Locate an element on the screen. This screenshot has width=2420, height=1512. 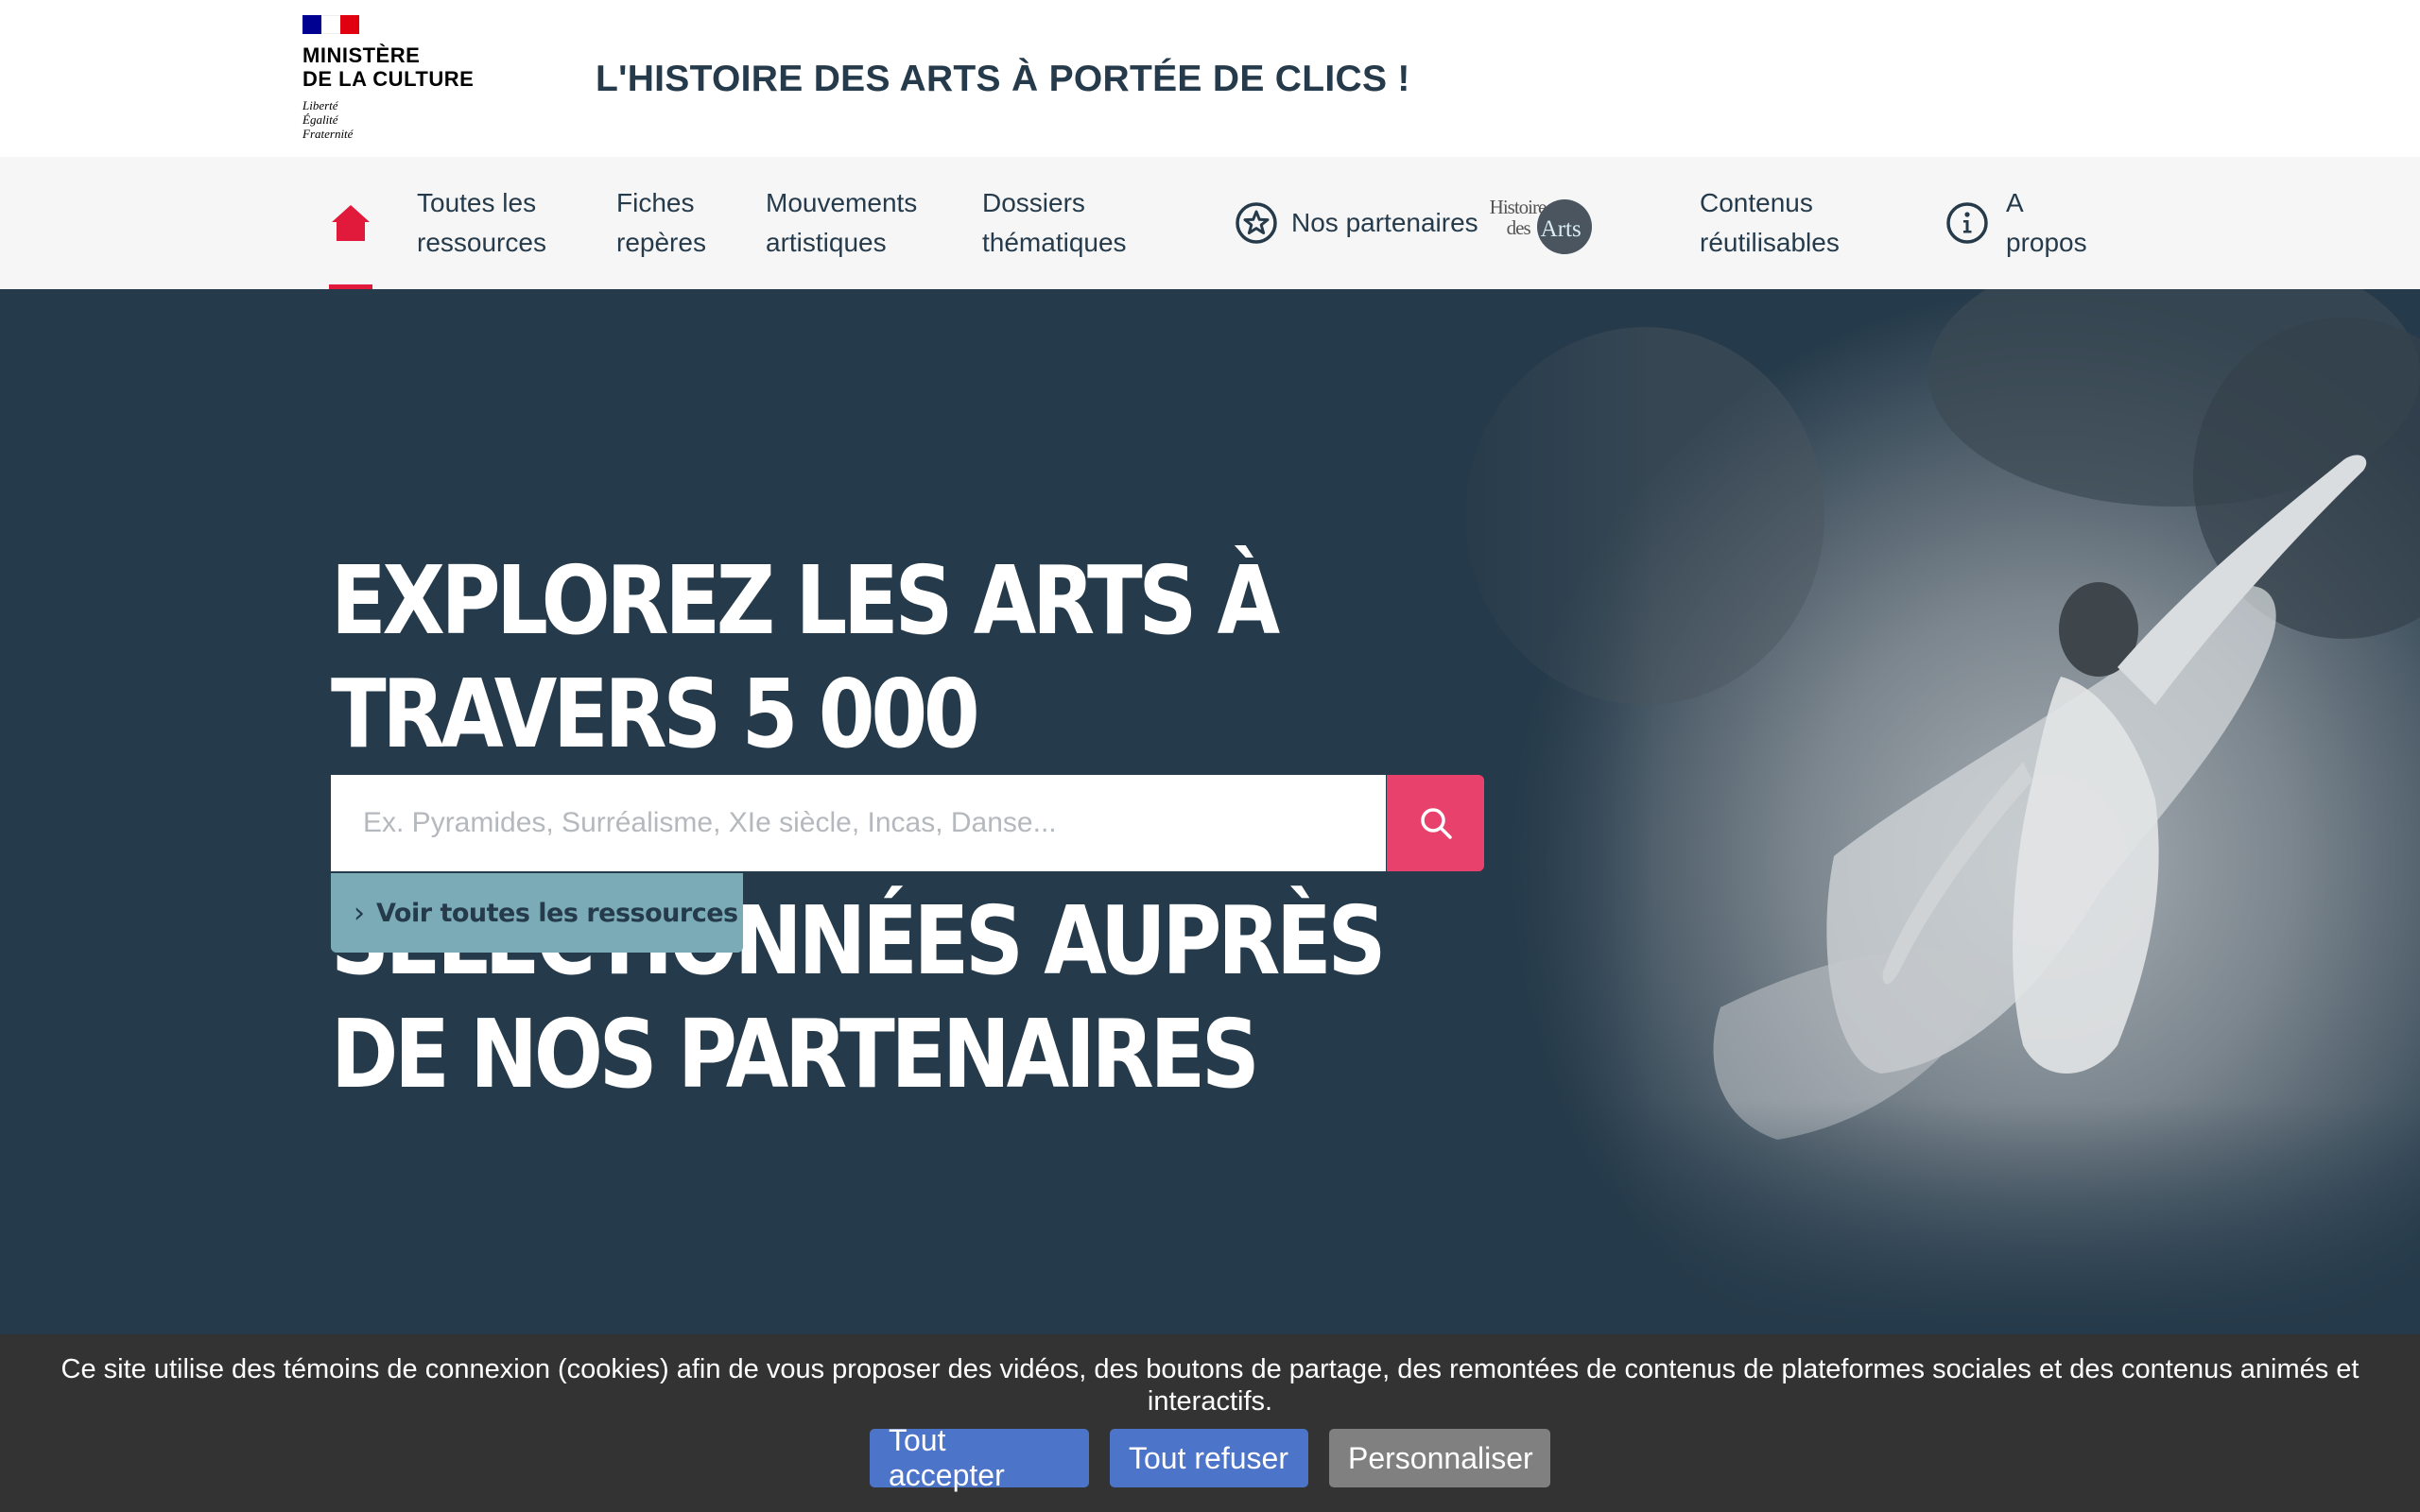
nav-label: Contenus réutilisables is located at coordinates (1770, 222).